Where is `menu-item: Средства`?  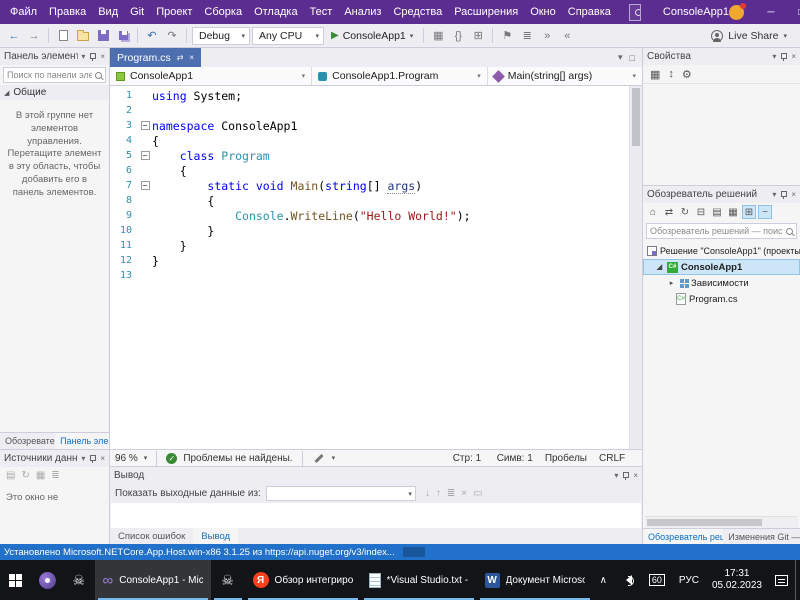 menu-item: Средства is located at coordinates (417, 12).